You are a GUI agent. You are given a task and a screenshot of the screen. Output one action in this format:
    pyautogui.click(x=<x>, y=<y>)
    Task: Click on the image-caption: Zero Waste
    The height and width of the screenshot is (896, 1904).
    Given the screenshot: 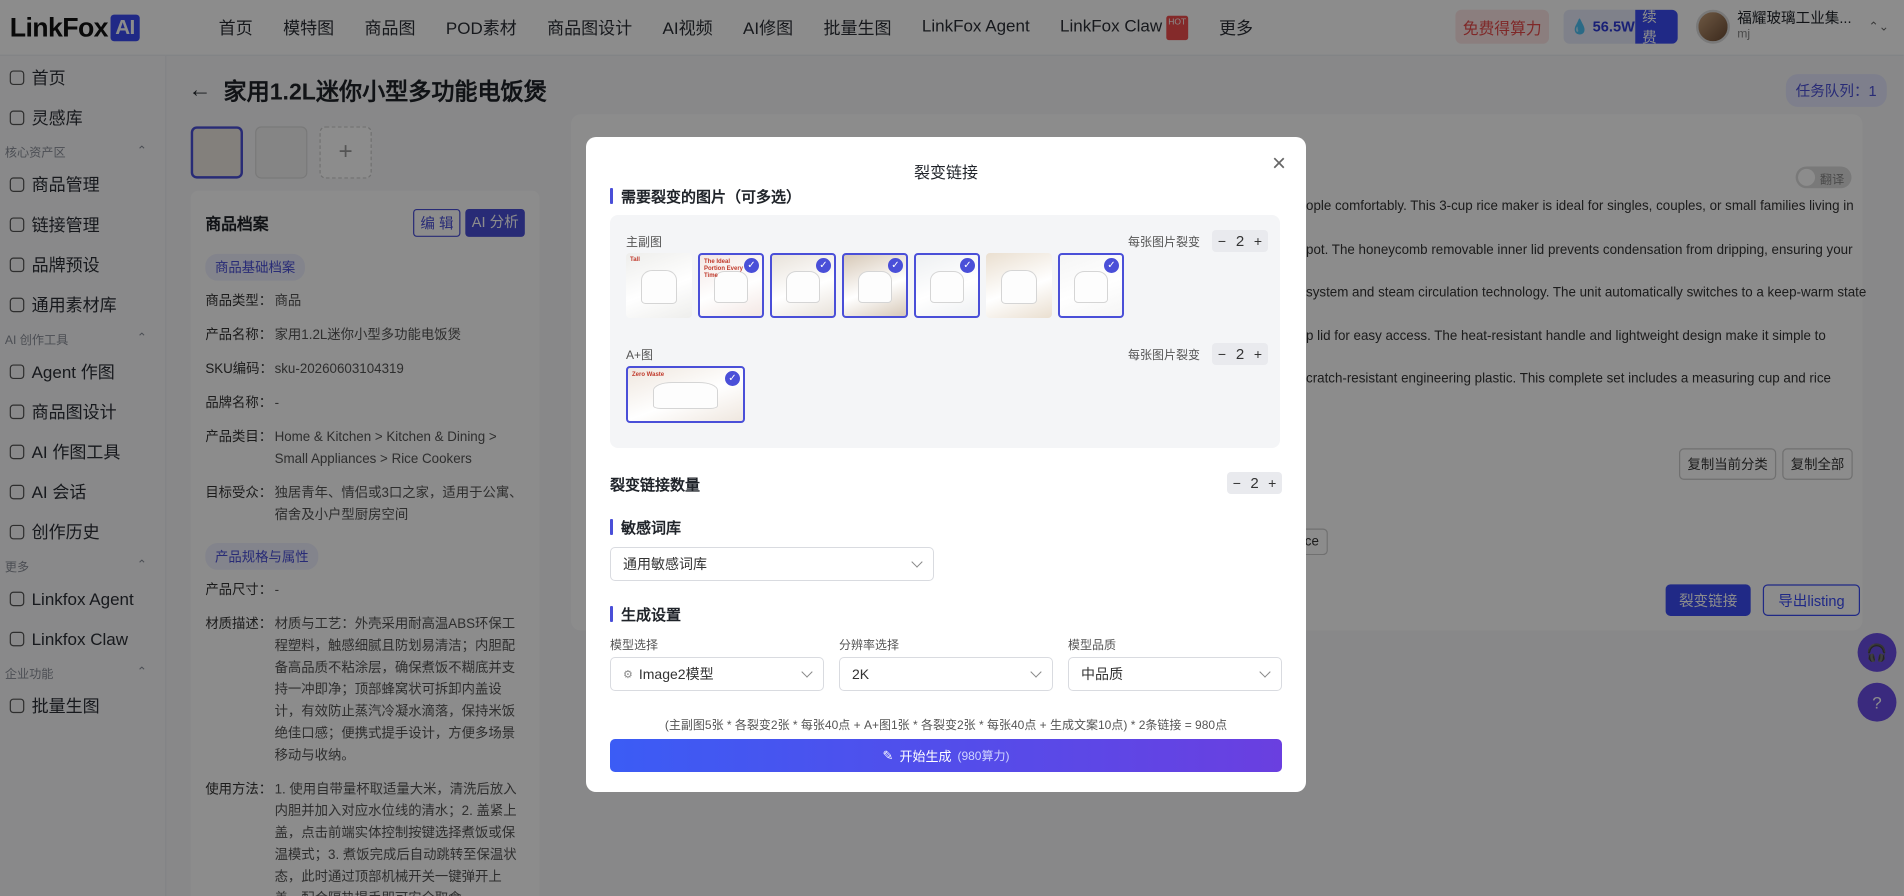 What is the action you would take?
    pyautogui.click(x=648, y=375)
    